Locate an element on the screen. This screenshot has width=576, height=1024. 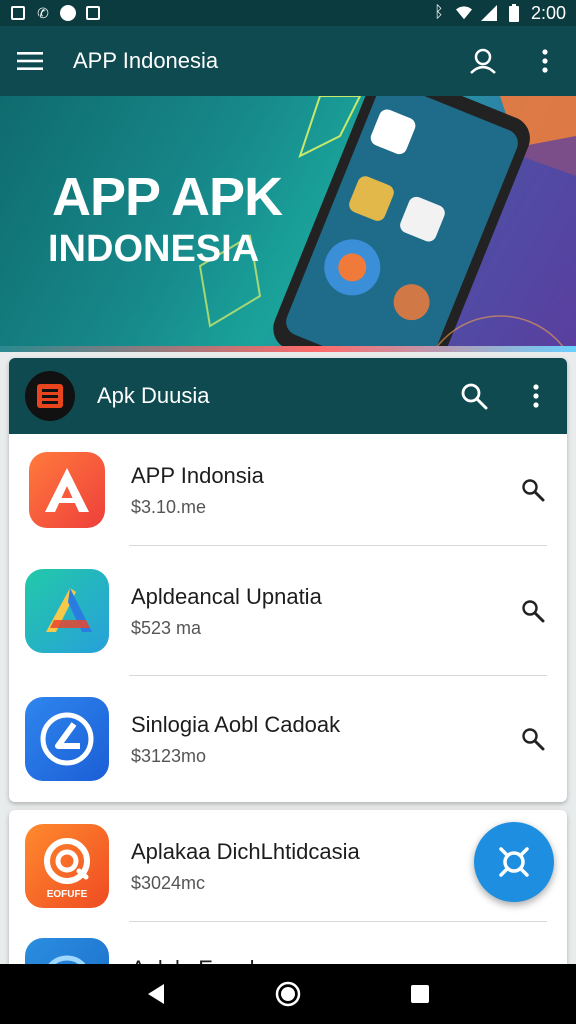
app-badge: EOFUFE is located at coordinates (67, 894).